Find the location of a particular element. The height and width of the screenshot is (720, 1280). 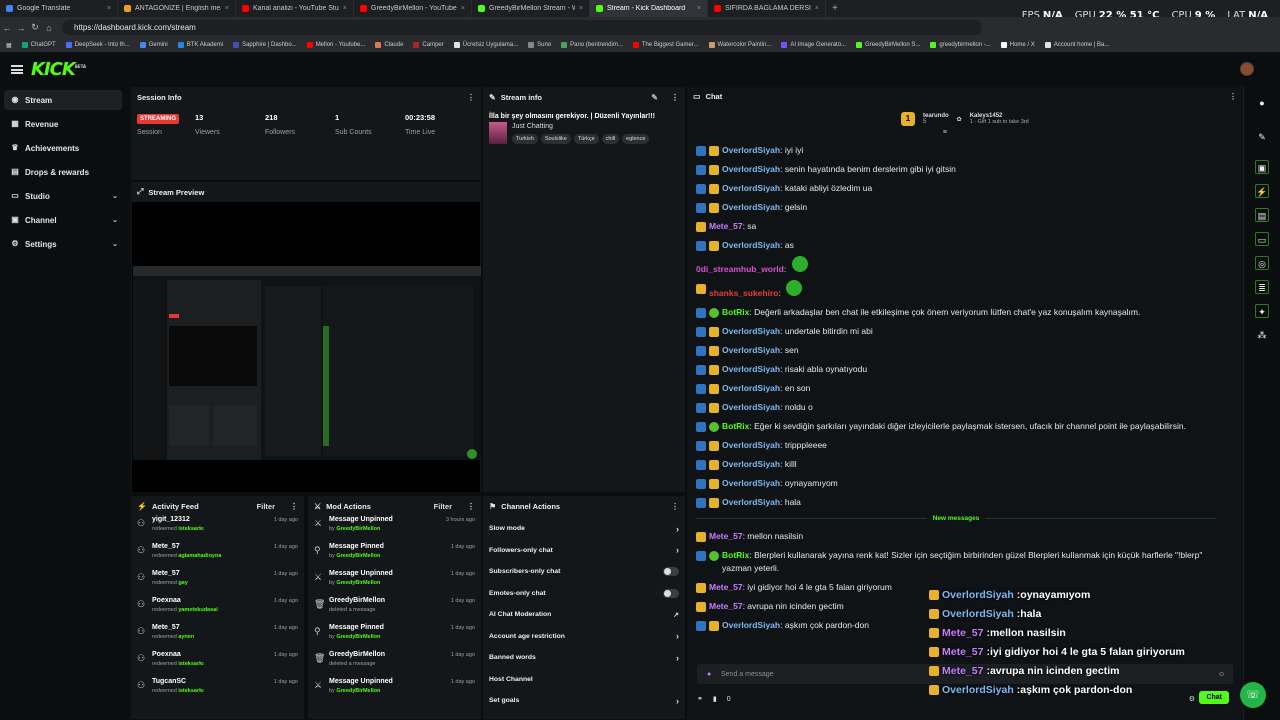

channel-action-ai-chat-moderation: AI Chat Moderation ↗ is located at coordinates (584, 615).